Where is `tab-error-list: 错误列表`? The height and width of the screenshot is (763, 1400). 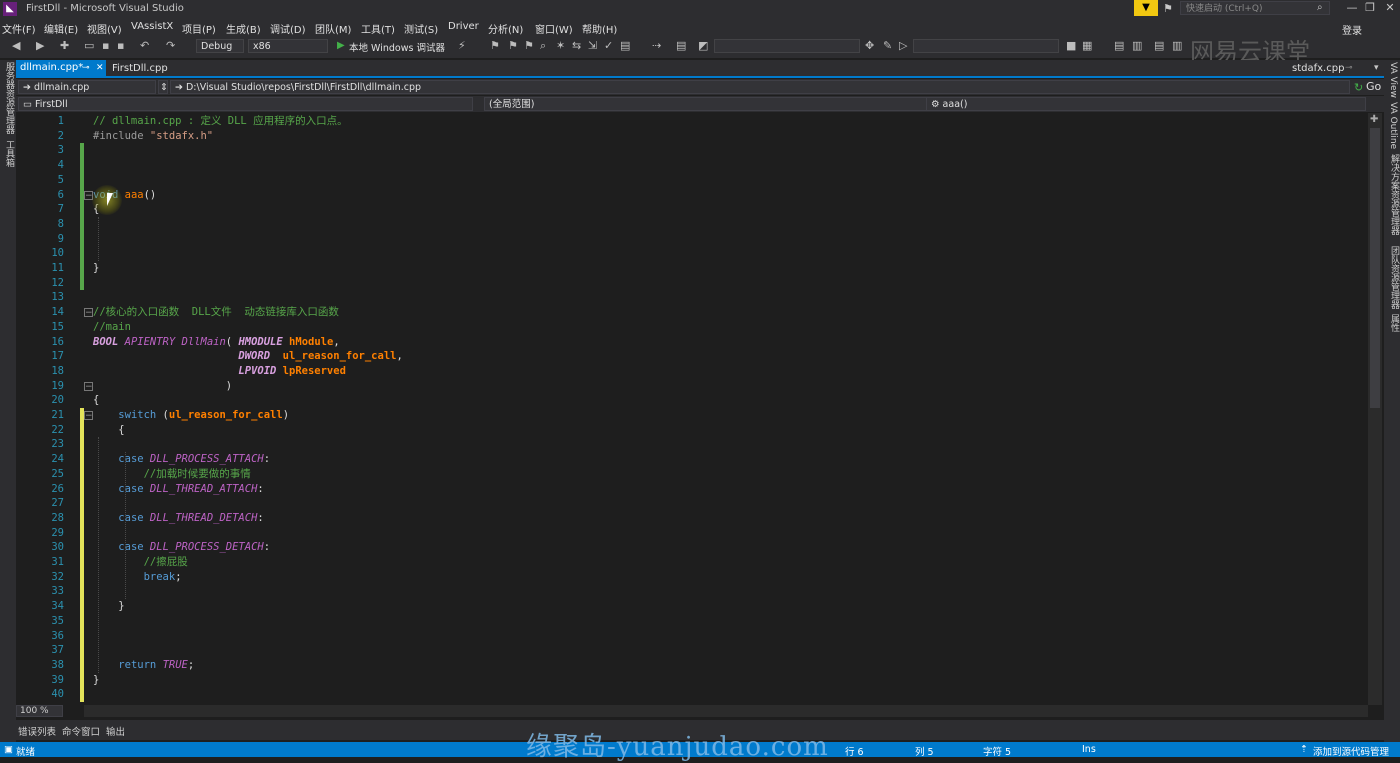
tab-error-list: 错误列表 is located at coordinates (37, 731).